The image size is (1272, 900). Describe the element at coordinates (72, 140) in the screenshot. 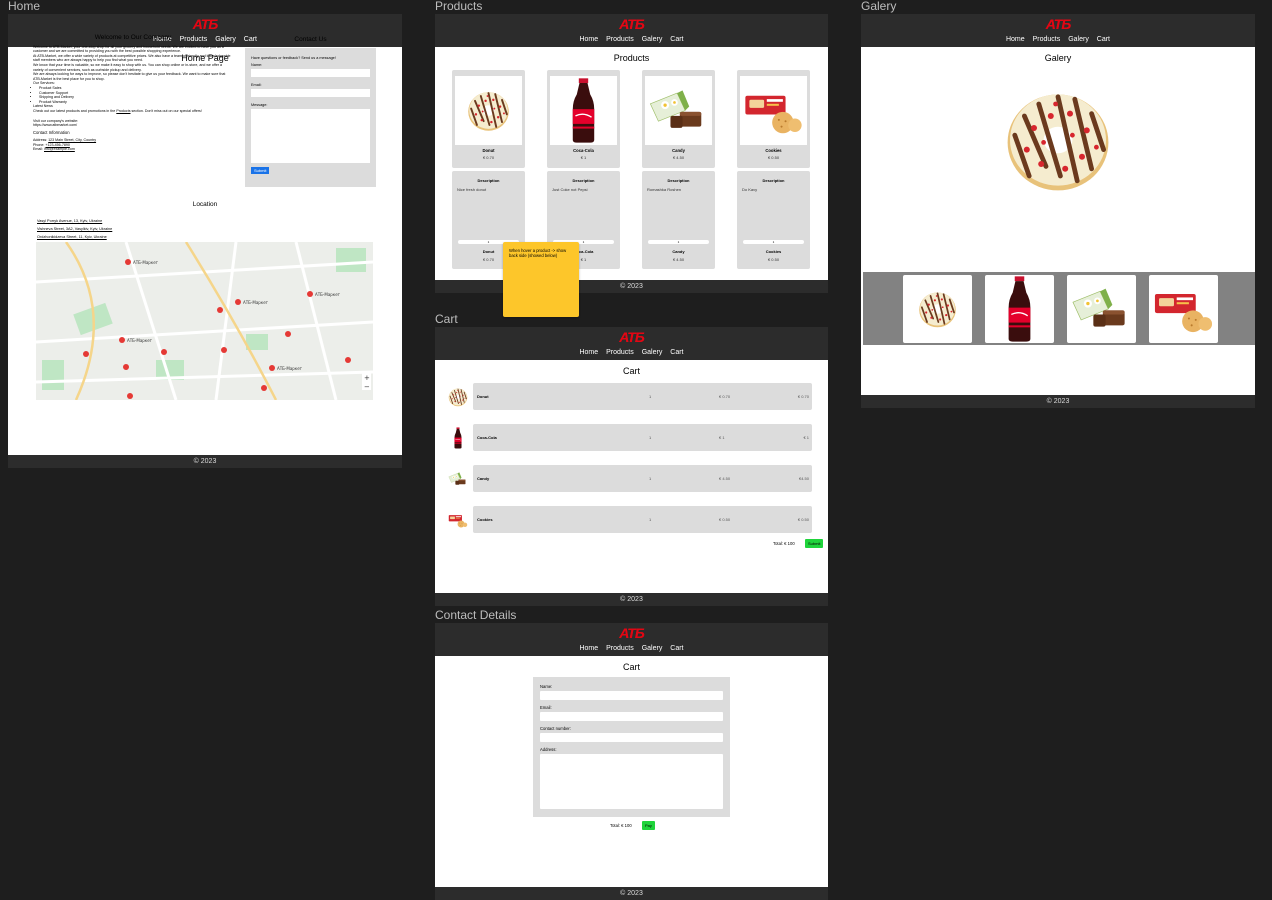

I see `address-value: 123 Main Street, City, Country` at that location.